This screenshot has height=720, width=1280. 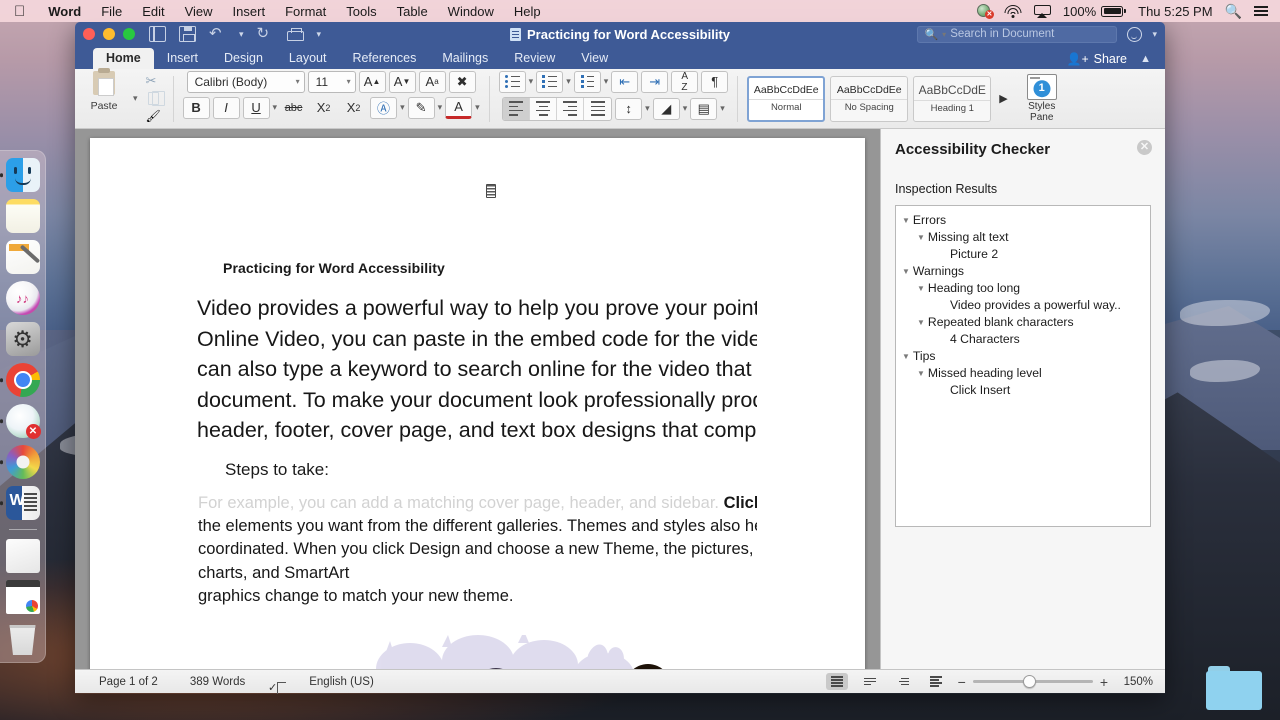 I want to click on style-no-spacing: AaBbCcDdEe No Spacing, so click(x=869, y=98).